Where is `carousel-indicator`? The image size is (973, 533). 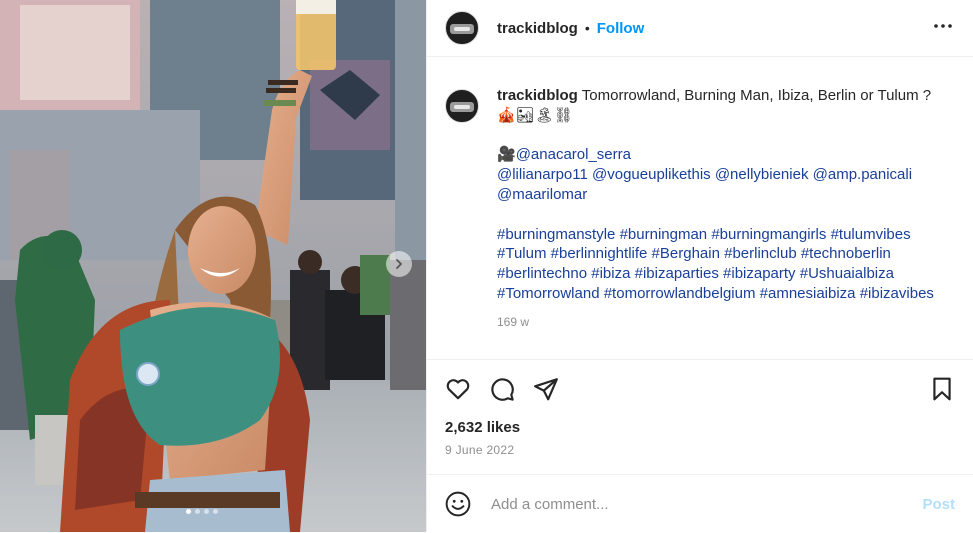
carousel-indicator is located at coordinates (202, 511).